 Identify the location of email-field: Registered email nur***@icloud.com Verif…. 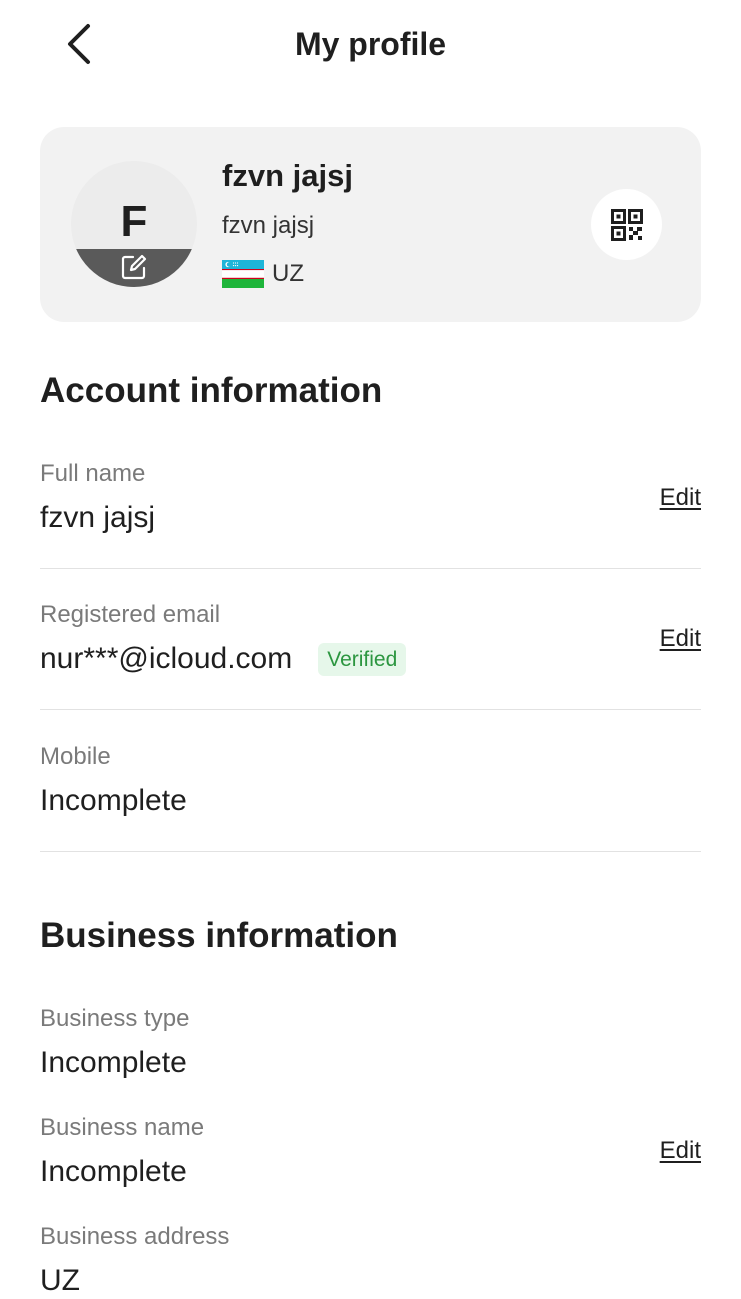
(370, 638).